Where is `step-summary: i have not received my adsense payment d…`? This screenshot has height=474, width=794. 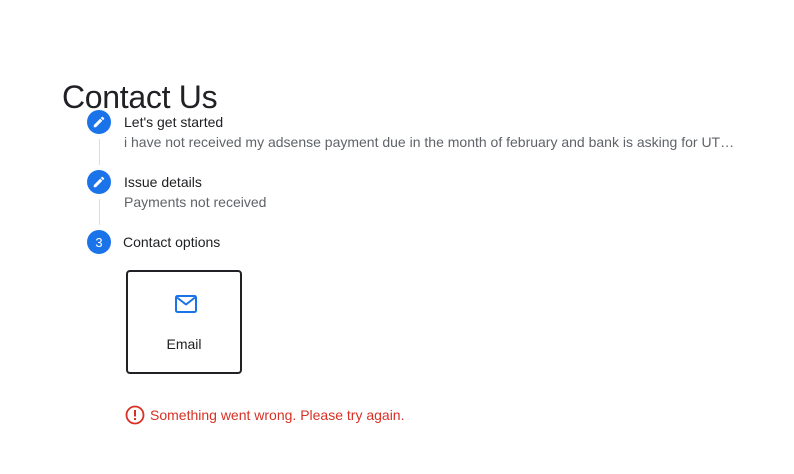 step-summary: i have not received my adsense payment d… is located at coordinates (429, 142).